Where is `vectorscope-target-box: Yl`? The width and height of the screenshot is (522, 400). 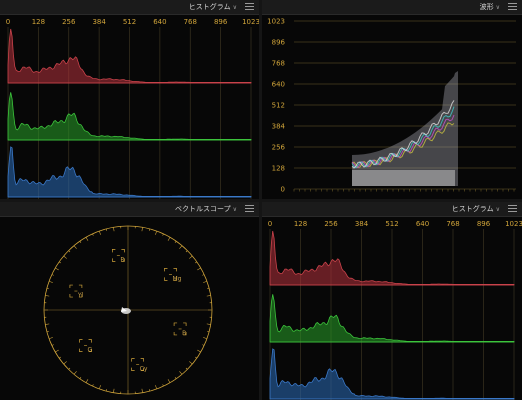 vectorscope-target-box: Yl is located at coordinates (76, 291).